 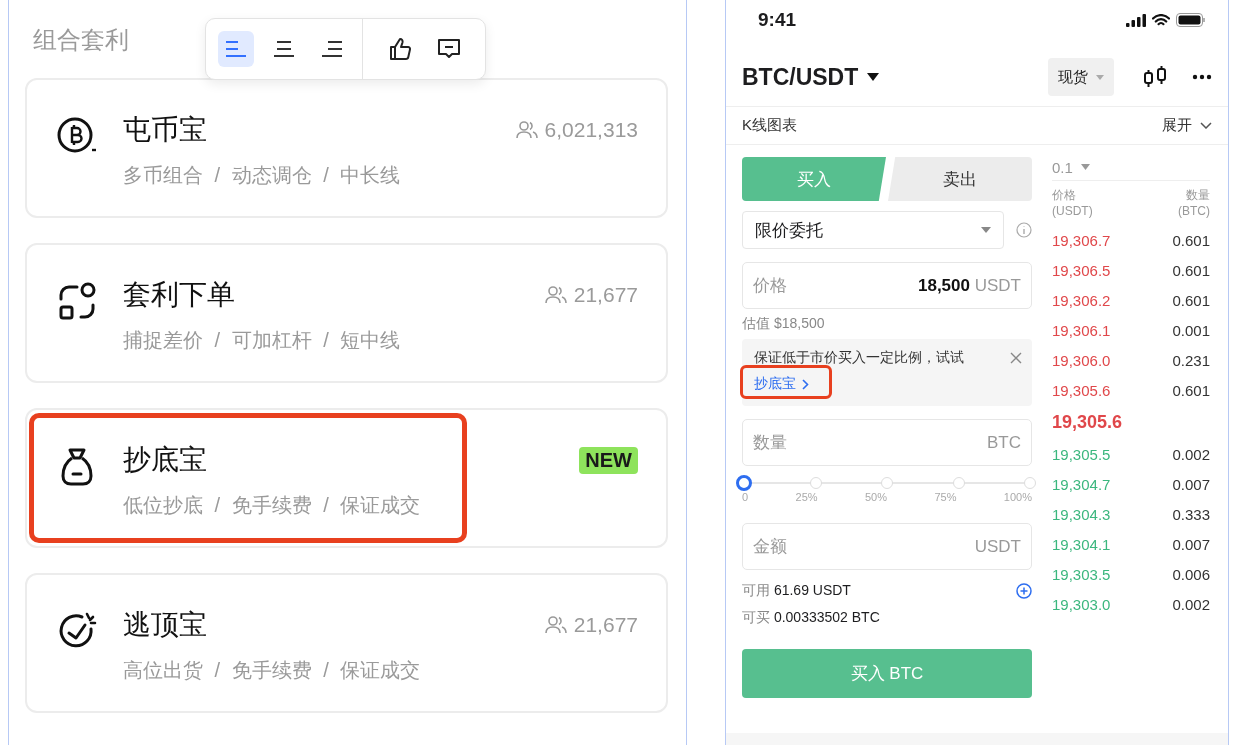 I want to click on product-tags: 捕捉差价 / 可加杠杆 / 短中线, so click(x=380, y=340).